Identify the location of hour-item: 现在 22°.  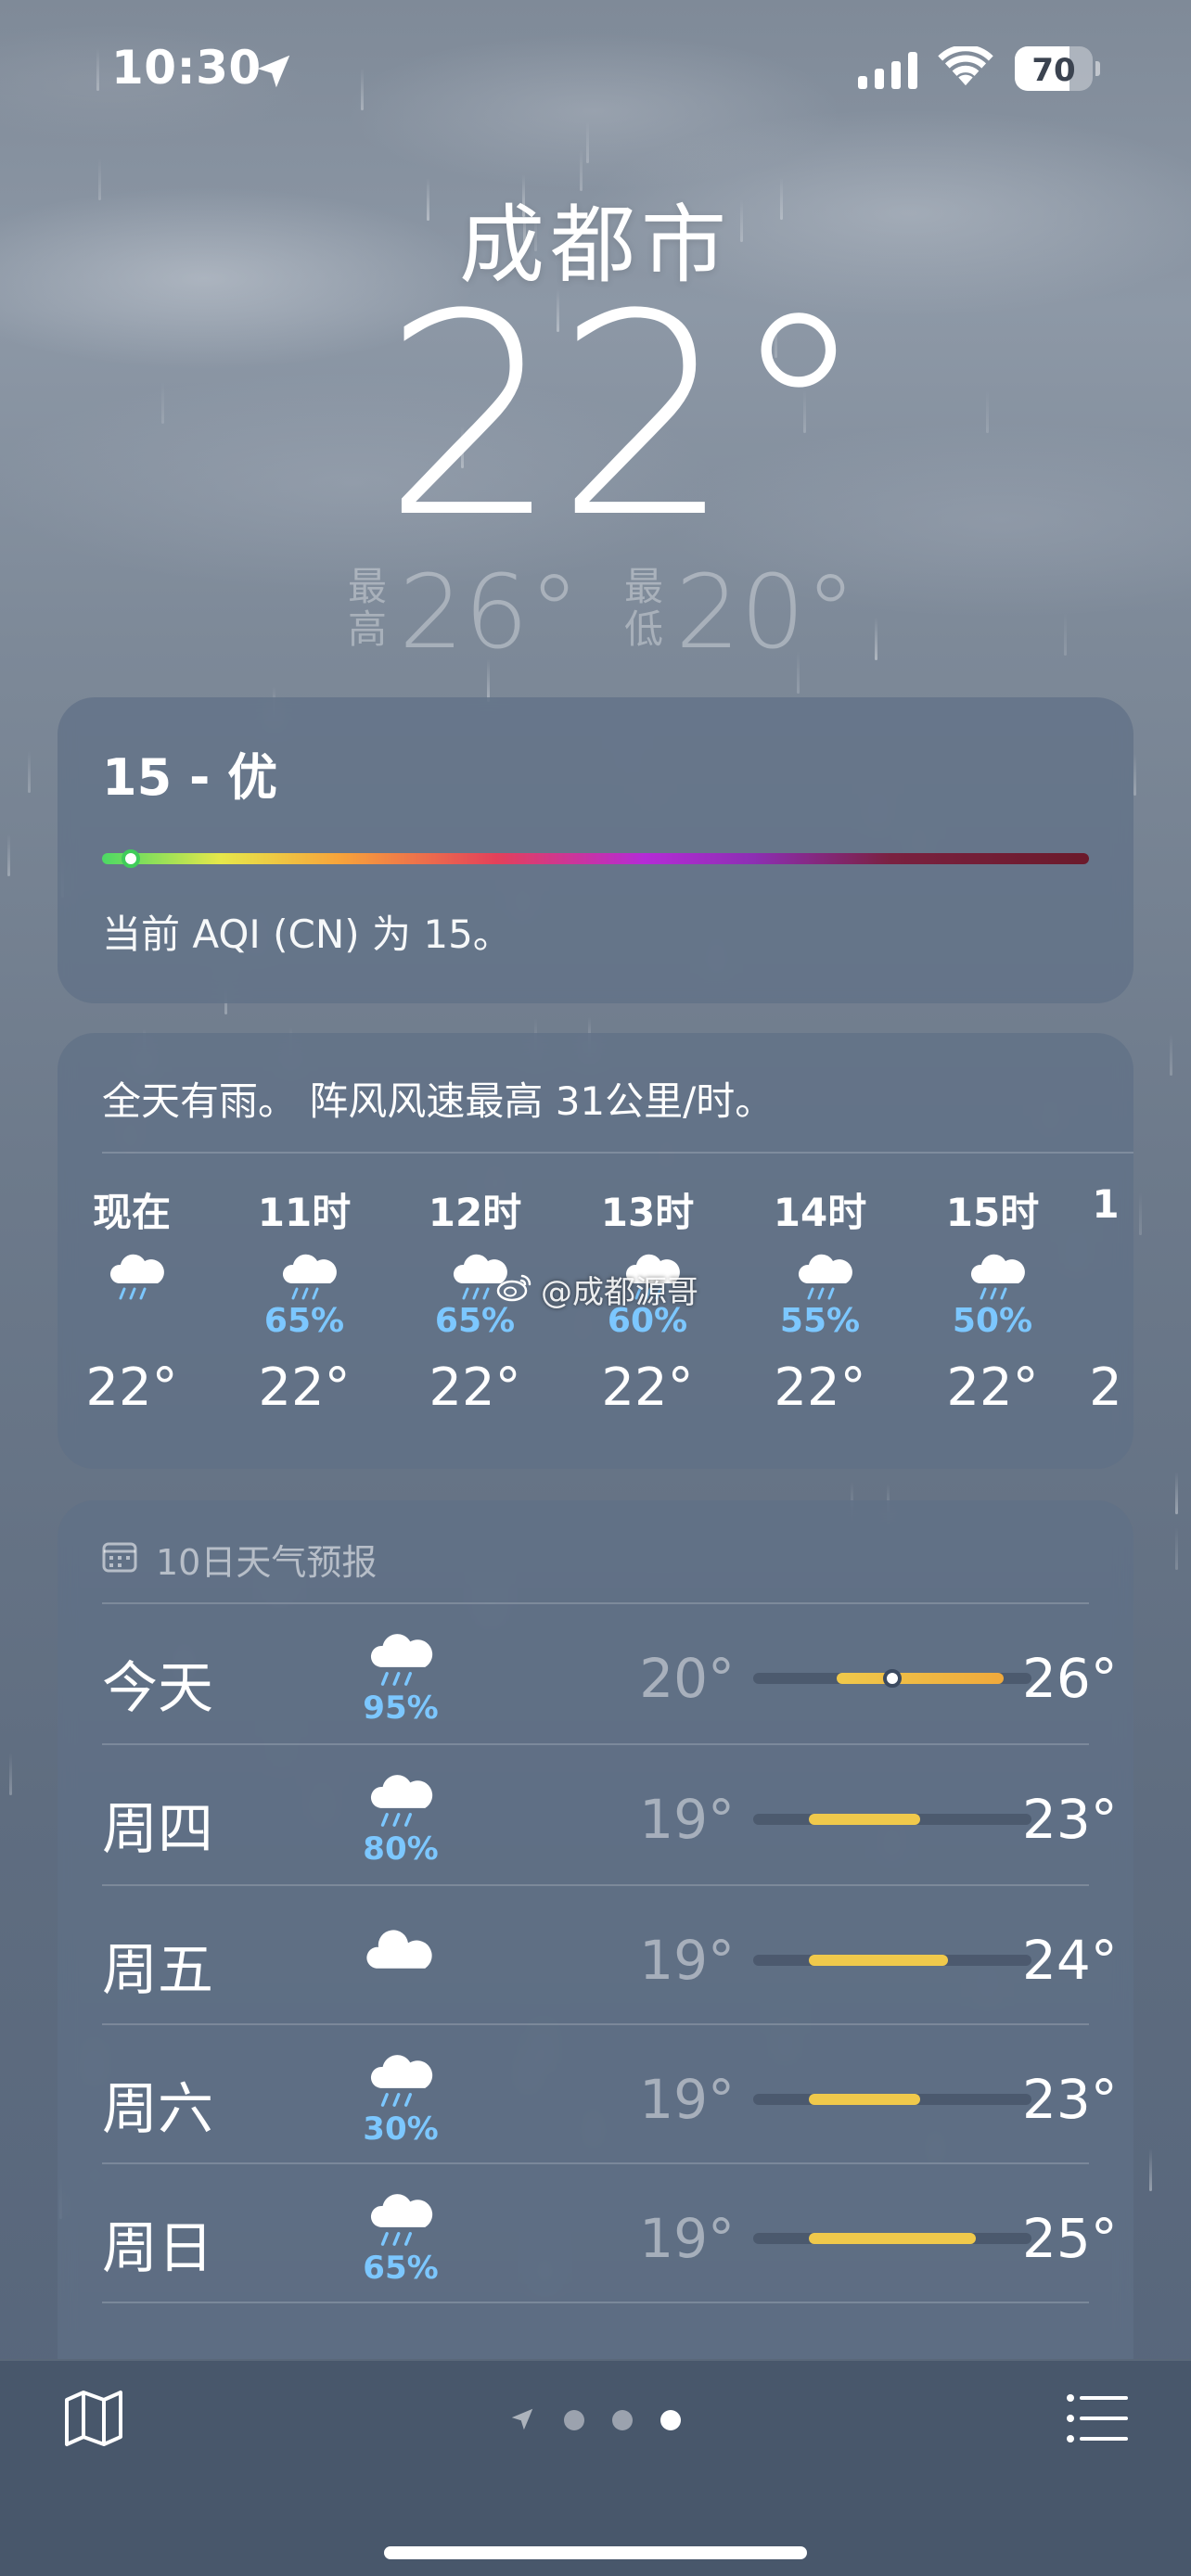
(132, 1320).